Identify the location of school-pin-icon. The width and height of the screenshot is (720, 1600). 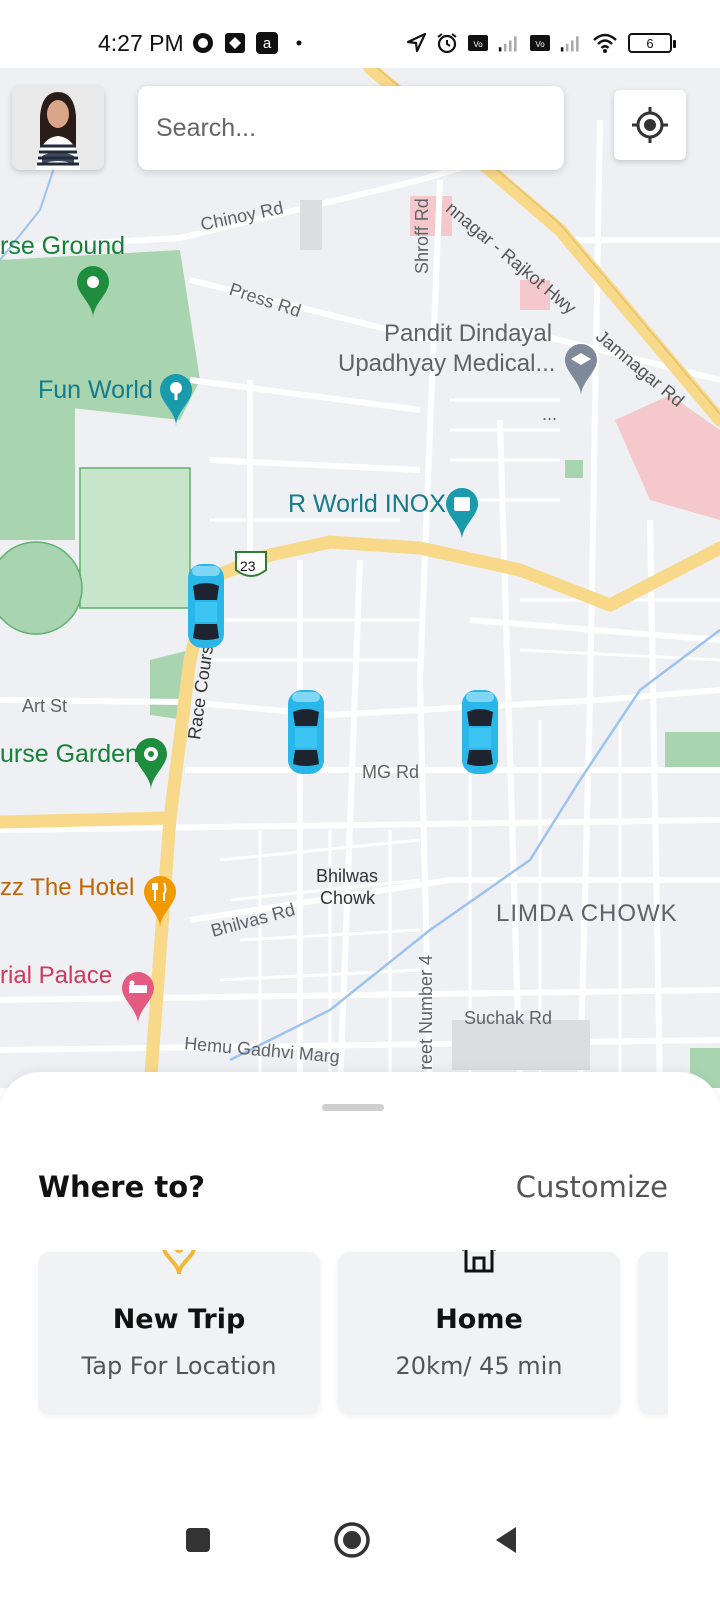
(581, 369).